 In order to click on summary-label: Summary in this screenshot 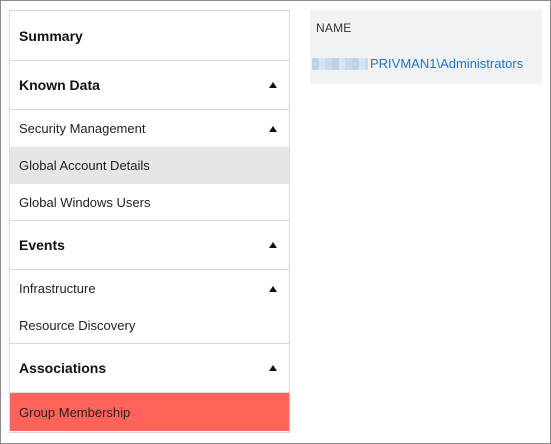, I will do `click(51, 35)`.